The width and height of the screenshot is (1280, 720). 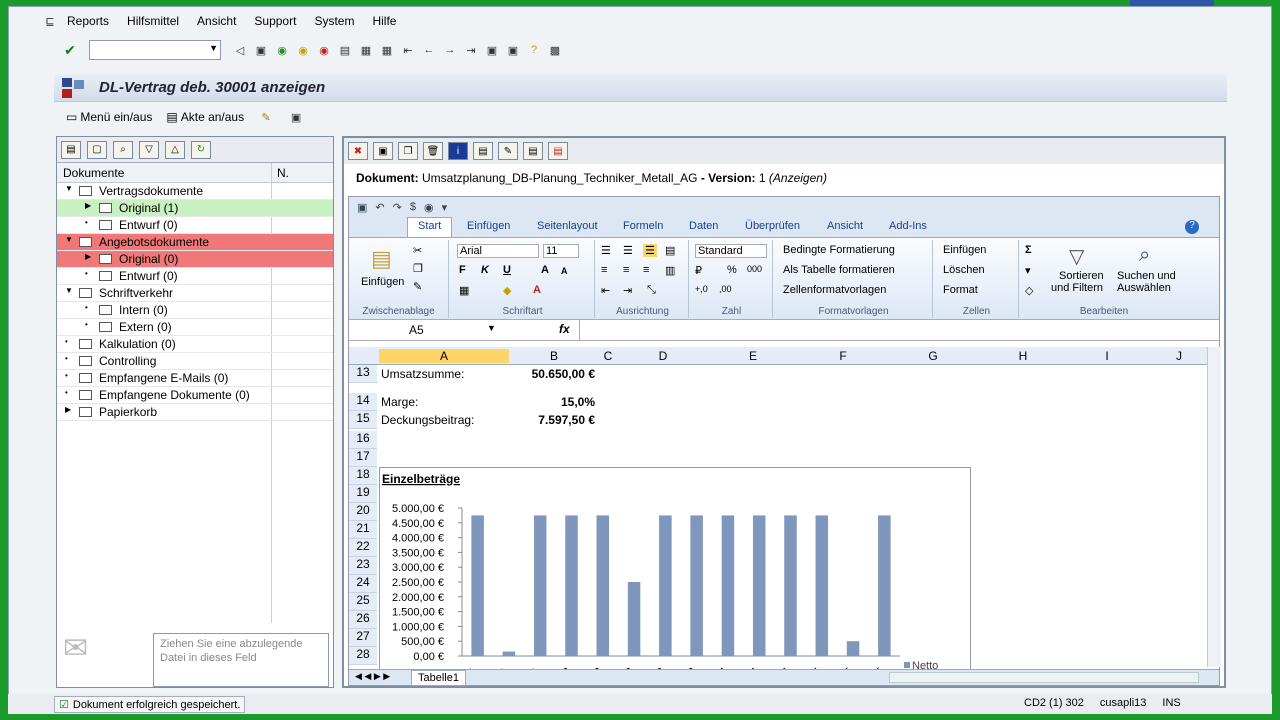 What do you see at coordinates (964, 270) in the screenshot?
I see `delete-cells-button: Löschen` at bounding box center [964, 270].